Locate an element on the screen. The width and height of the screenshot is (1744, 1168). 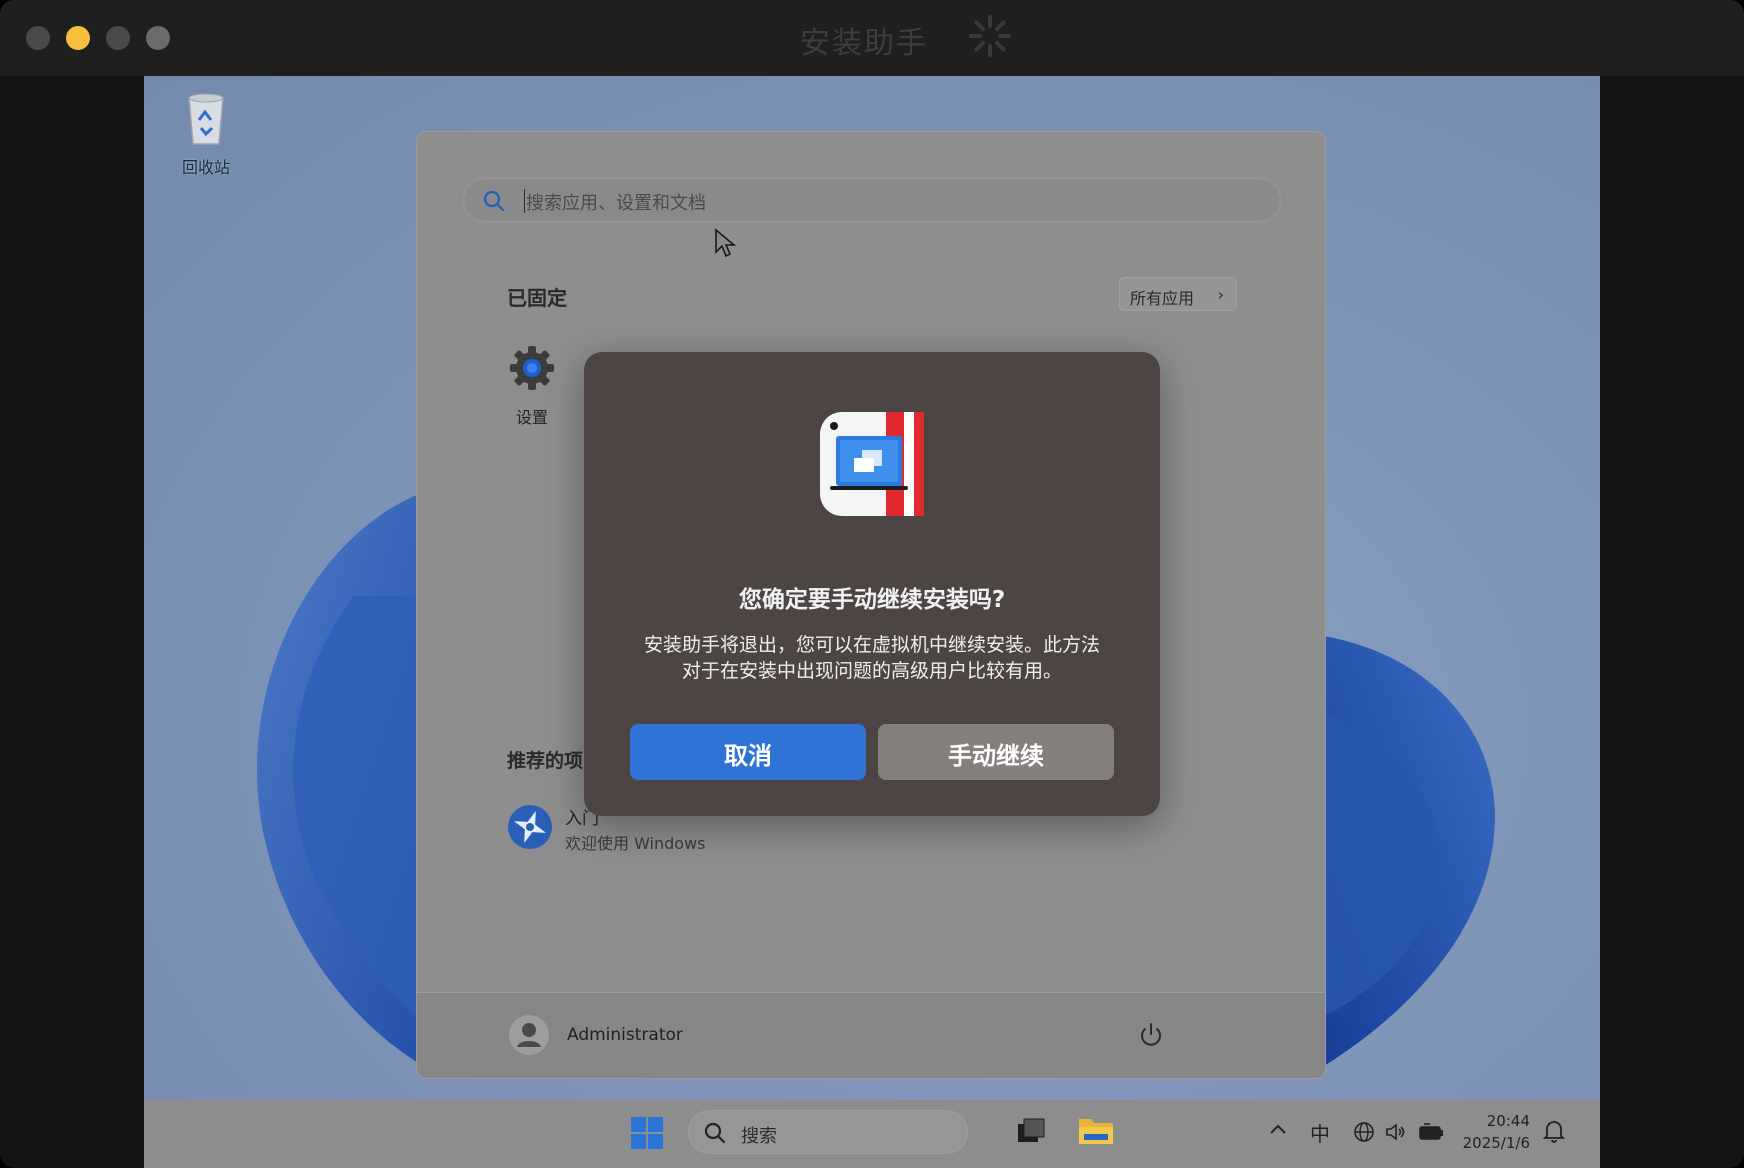
loading-spinner-icon is located at coordinates (990, 36).